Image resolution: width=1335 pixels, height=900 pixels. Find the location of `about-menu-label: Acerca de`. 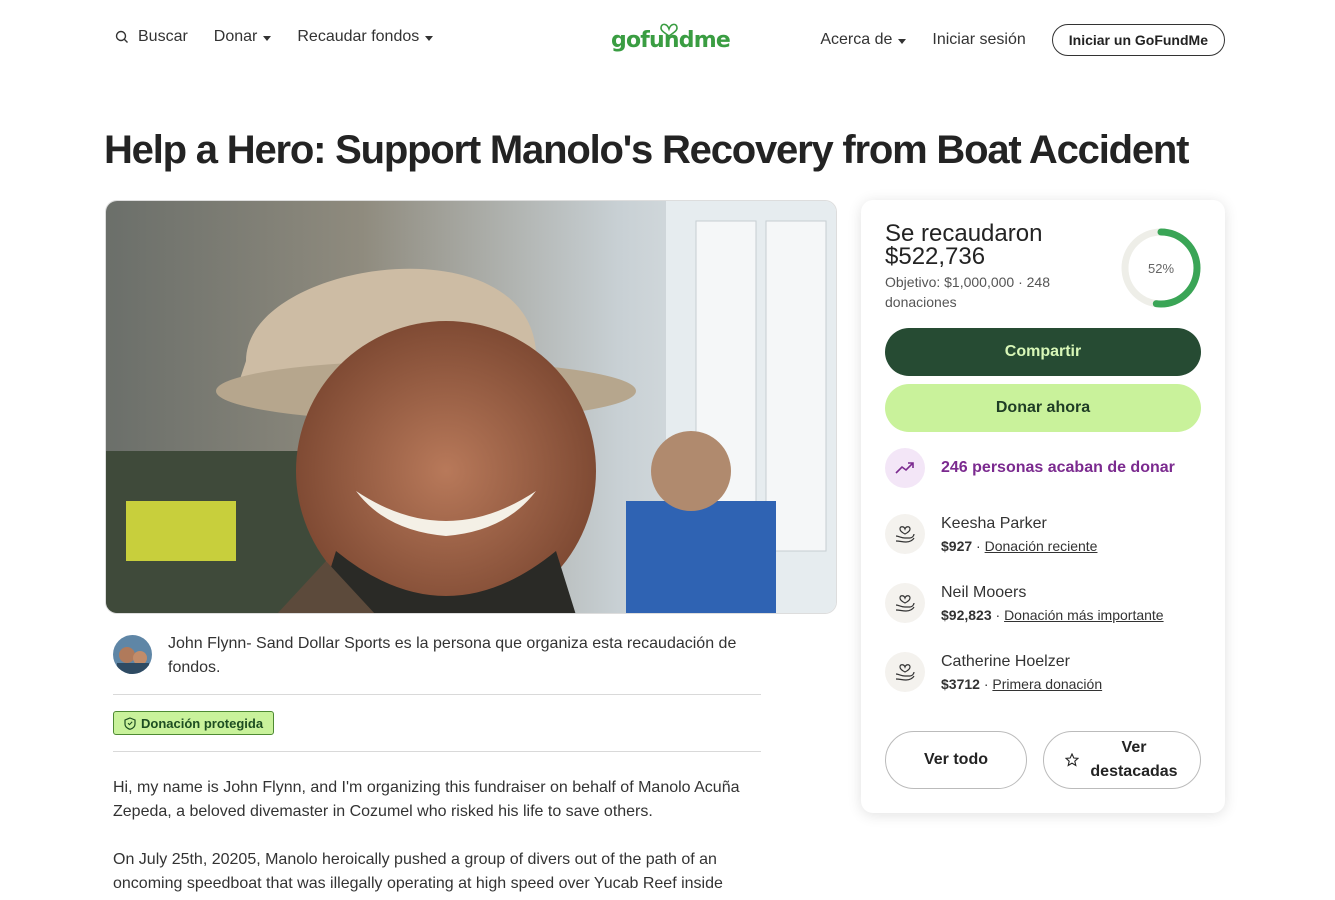

about-menu-label: Acerca de is located at coordinates (856, 39).